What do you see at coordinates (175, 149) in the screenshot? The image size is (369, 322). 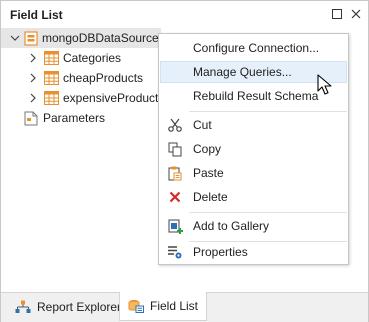 I see `copy-icon` at bounding box center [175, 149].